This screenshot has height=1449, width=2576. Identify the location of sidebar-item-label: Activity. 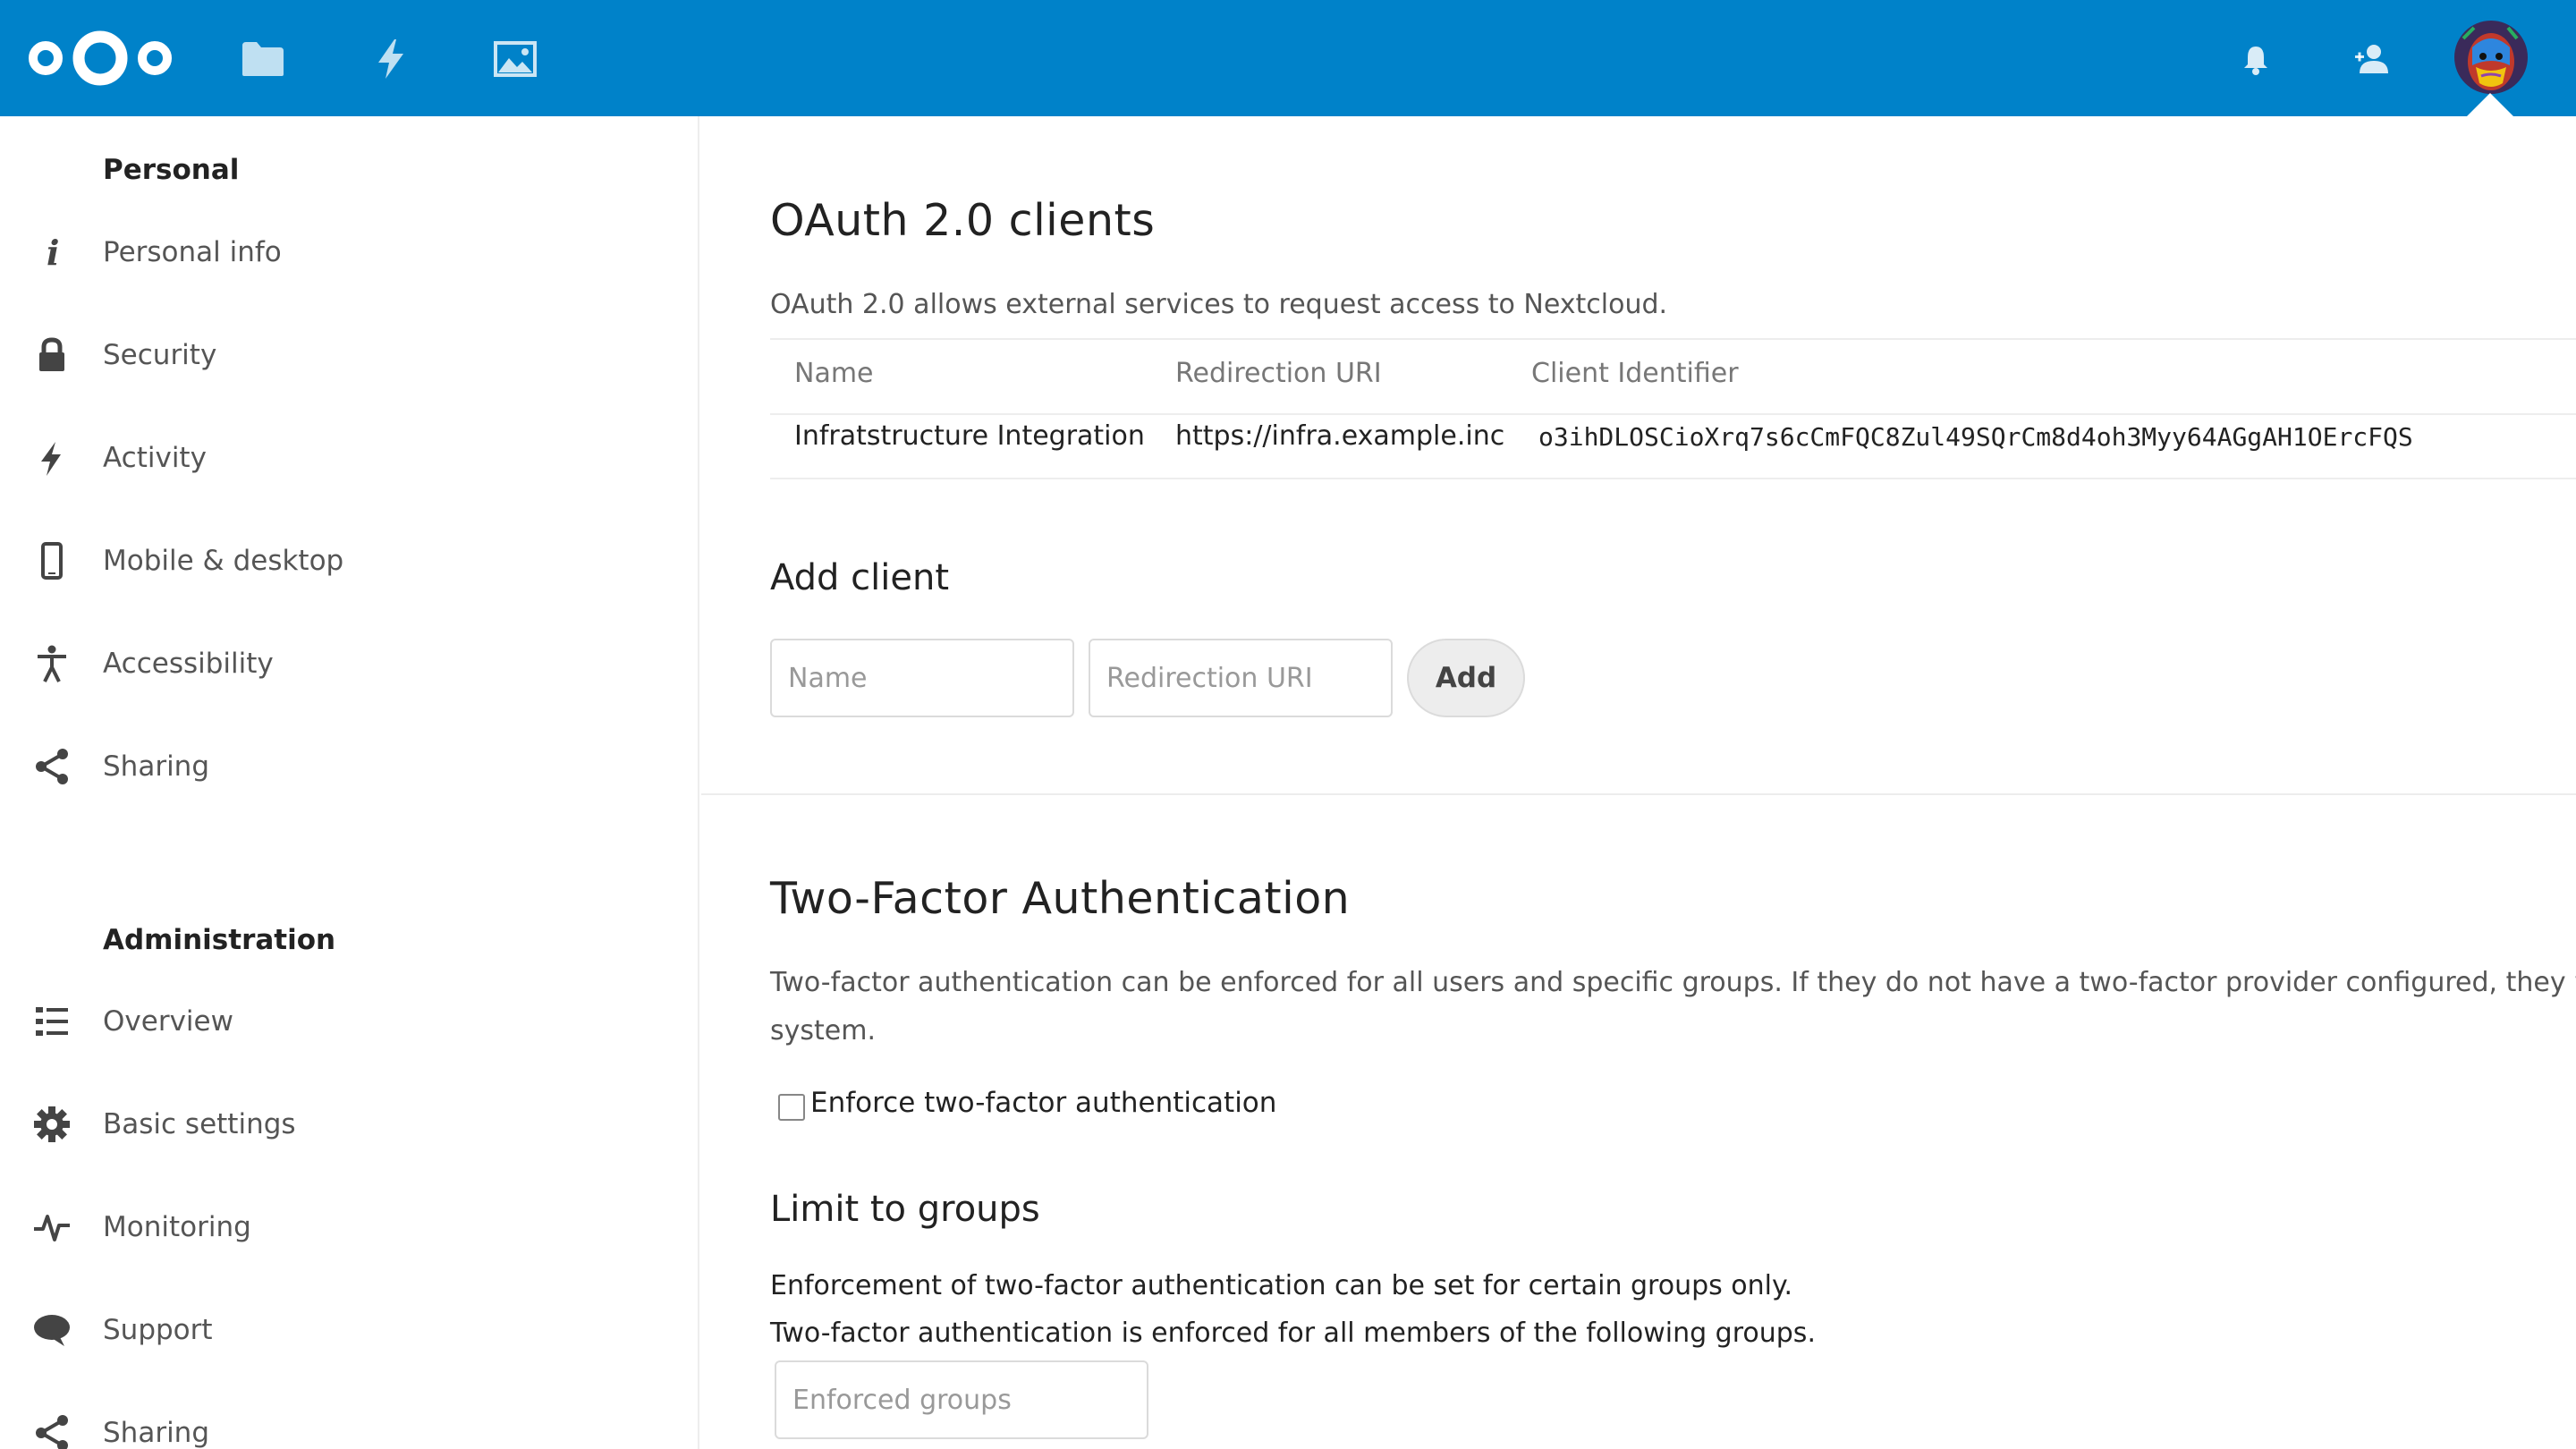
(155, 458).